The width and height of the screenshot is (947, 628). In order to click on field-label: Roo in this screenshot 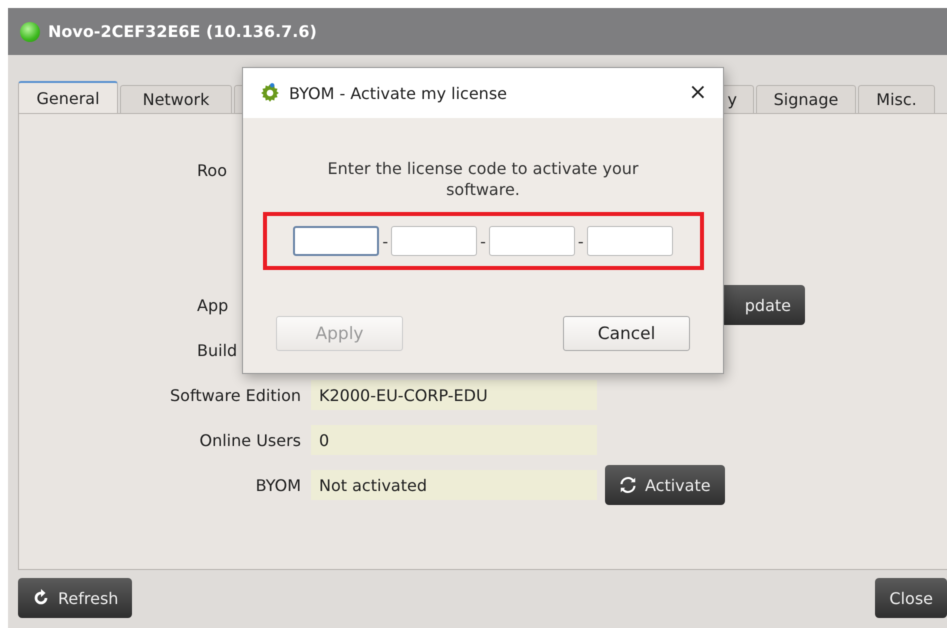, I will do `click(212, 170)`.